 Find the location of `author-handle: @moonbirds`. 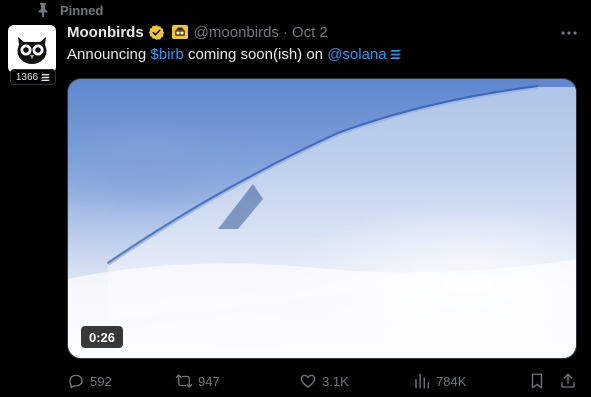

author-handle: @moonbirds is located at coordinates (236, 32).